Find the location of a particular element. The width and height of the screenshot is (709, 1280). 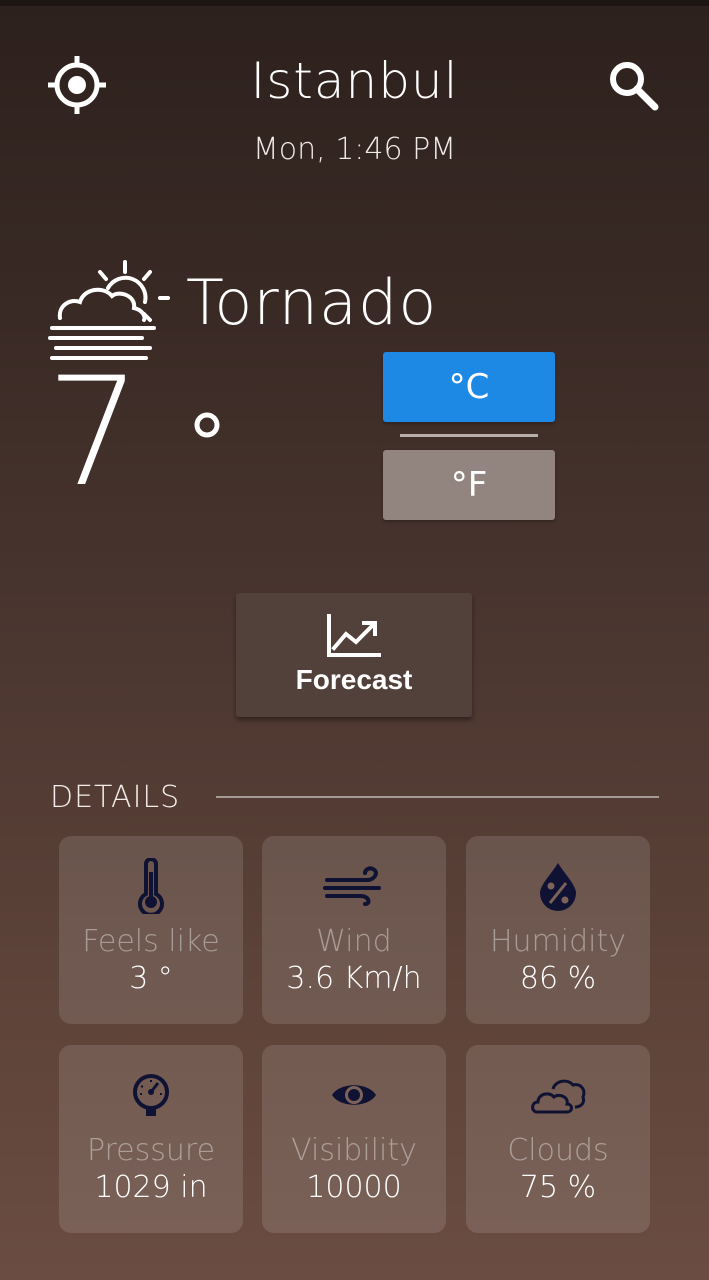

detail-card-clouds: Clouds 75 % is located at coordinates (558, 1139).